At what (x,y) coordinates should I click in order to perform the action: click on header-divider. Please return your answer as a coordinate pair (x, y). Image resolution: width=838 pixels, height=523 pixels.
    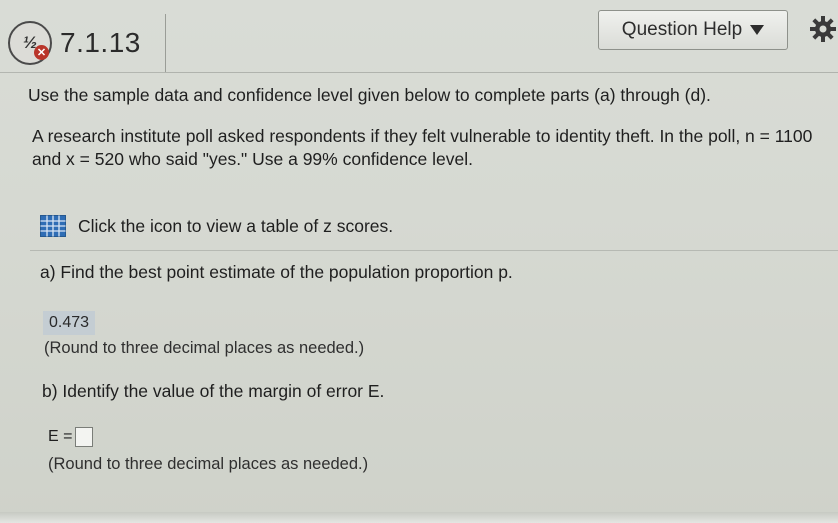
    Looking at the image, I should click on (501, 72).